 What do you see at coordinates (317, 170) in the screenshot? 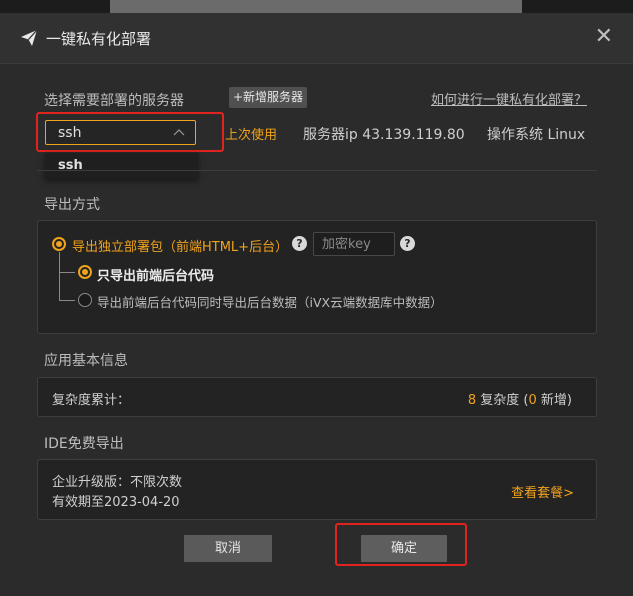
I see `section-divider` at bounding box center [317, 170].